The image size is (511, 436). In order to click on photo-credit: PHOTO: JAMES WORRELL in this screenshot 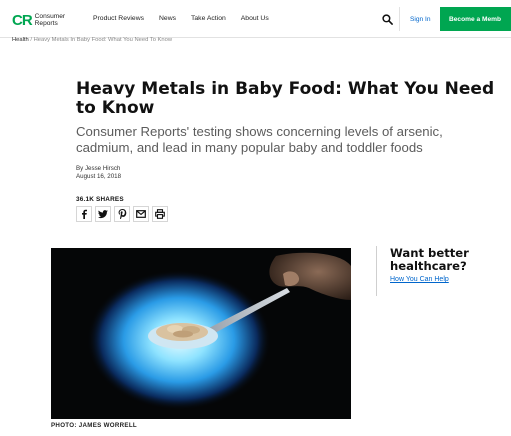, I will do `click(94, 425)`.